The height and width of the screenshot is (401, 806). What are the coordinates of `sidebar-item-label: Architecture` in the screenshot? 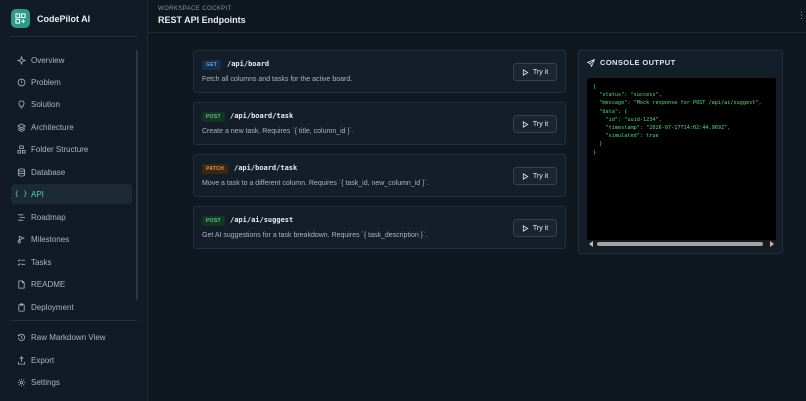 It's located at (52, 127).